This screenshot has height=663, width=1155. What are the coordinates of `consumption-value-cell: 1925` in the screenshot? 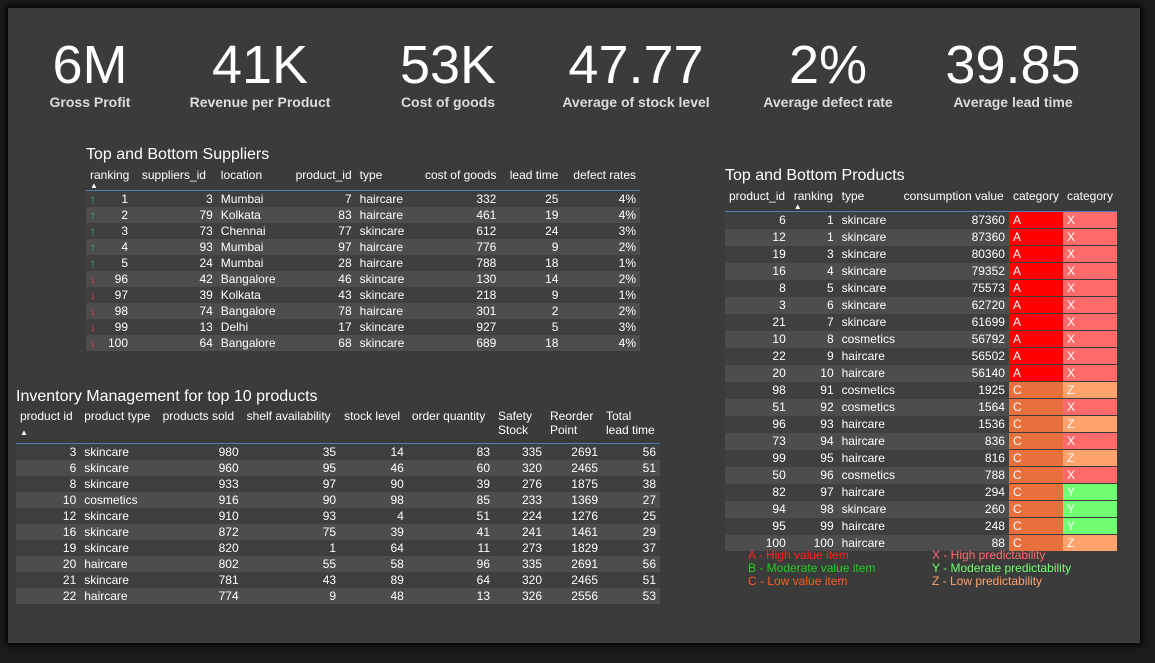 It's located at (954, 390).